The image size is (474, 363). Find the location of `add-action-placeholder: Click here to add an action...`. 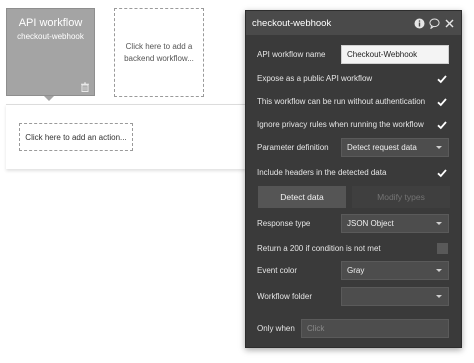

add-action-placeholder: Click here to add an action... is located at coordinates (76, 137).